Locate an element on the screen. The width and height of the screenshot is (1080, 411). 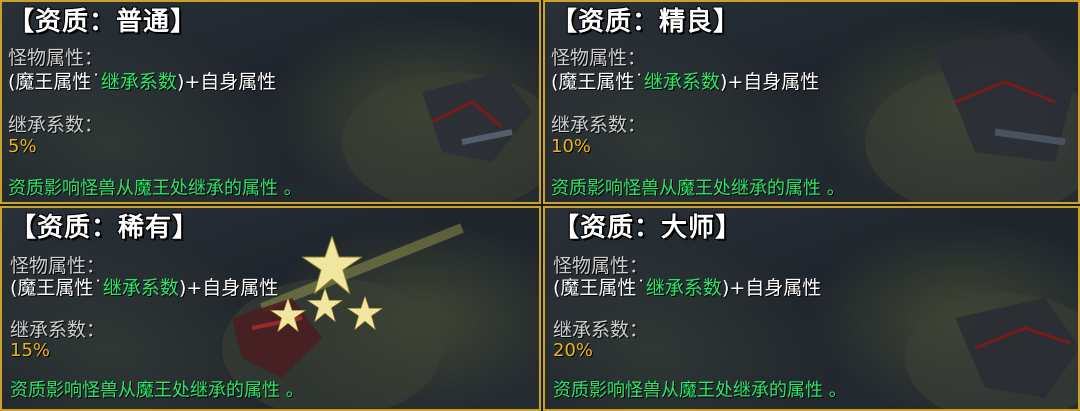
panel-title: 【资质：稀有】 is located at coordinates (105, 228).